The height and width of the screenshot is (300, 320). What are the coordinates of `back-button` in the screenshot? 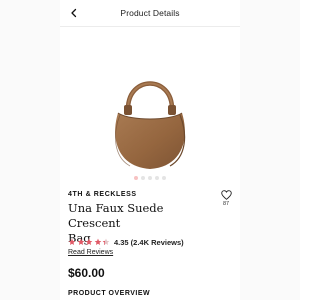 It's located at (74, 13).